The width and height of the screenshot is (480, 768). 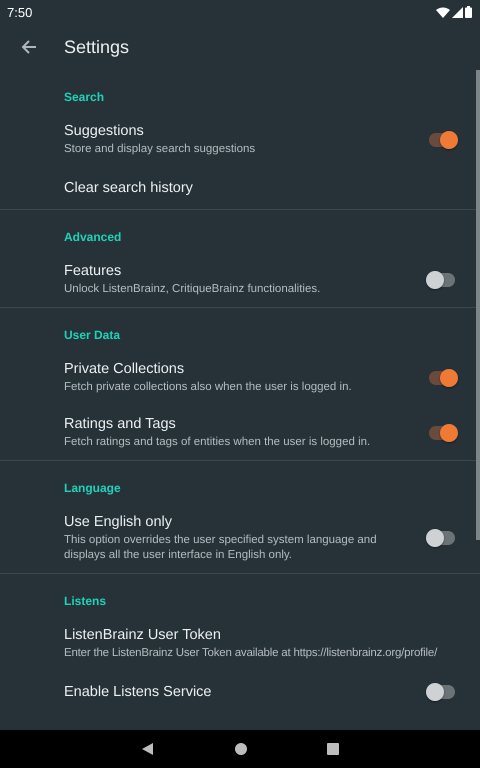 What do you see at coordinates (251, 653) in the screenshot?
I see `setting-summary: Enter the ListenBrainz User Token available at https://listenbrainz.org/profile/` at bounding box center [251, 653].